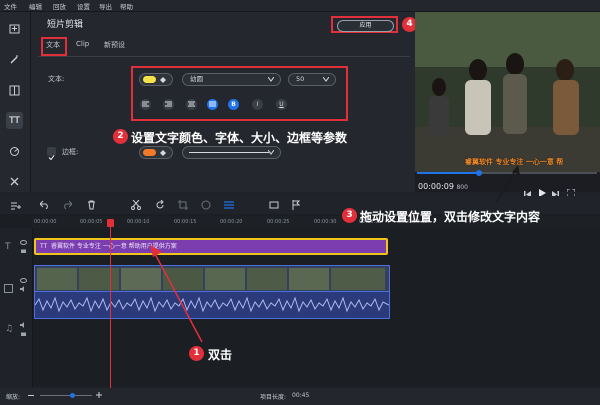 The width and height of the screenshot is (600, 405). What do you see at coordinates (231, 79) in the screenshot?
I see `font-family-dropdown: 幼圆` at bounding box center [231, 79].